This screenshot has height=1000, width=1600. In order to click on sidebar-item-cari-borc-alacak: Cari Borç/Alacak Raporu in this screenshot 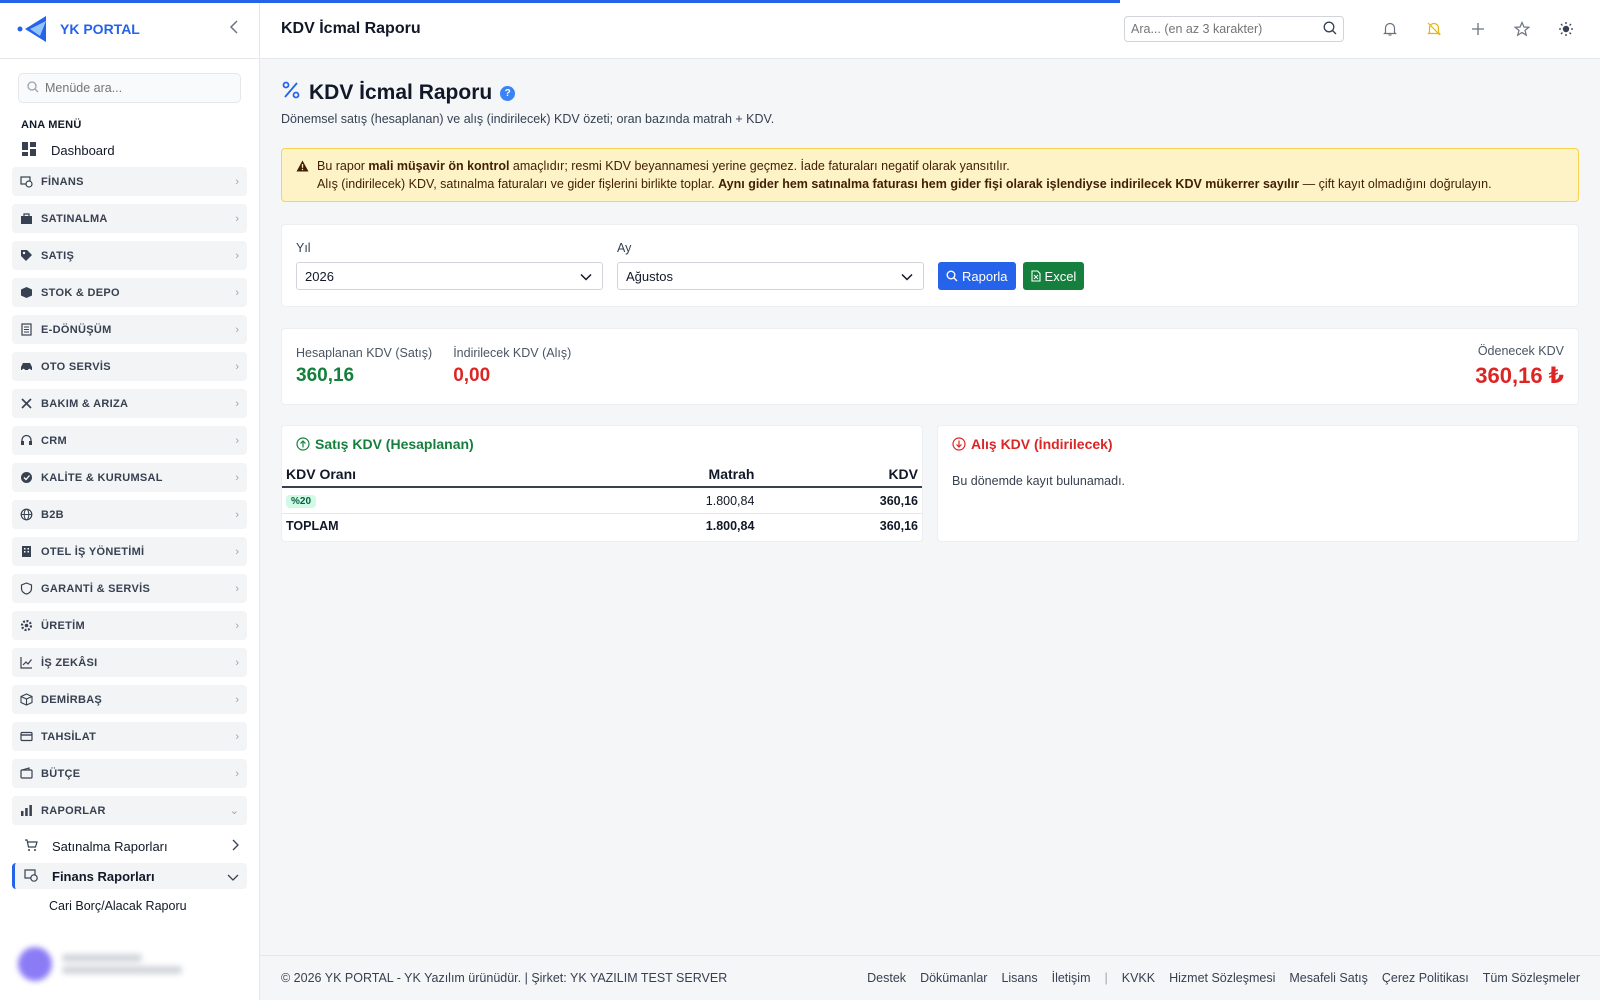, I will do `click(154, 906)`.